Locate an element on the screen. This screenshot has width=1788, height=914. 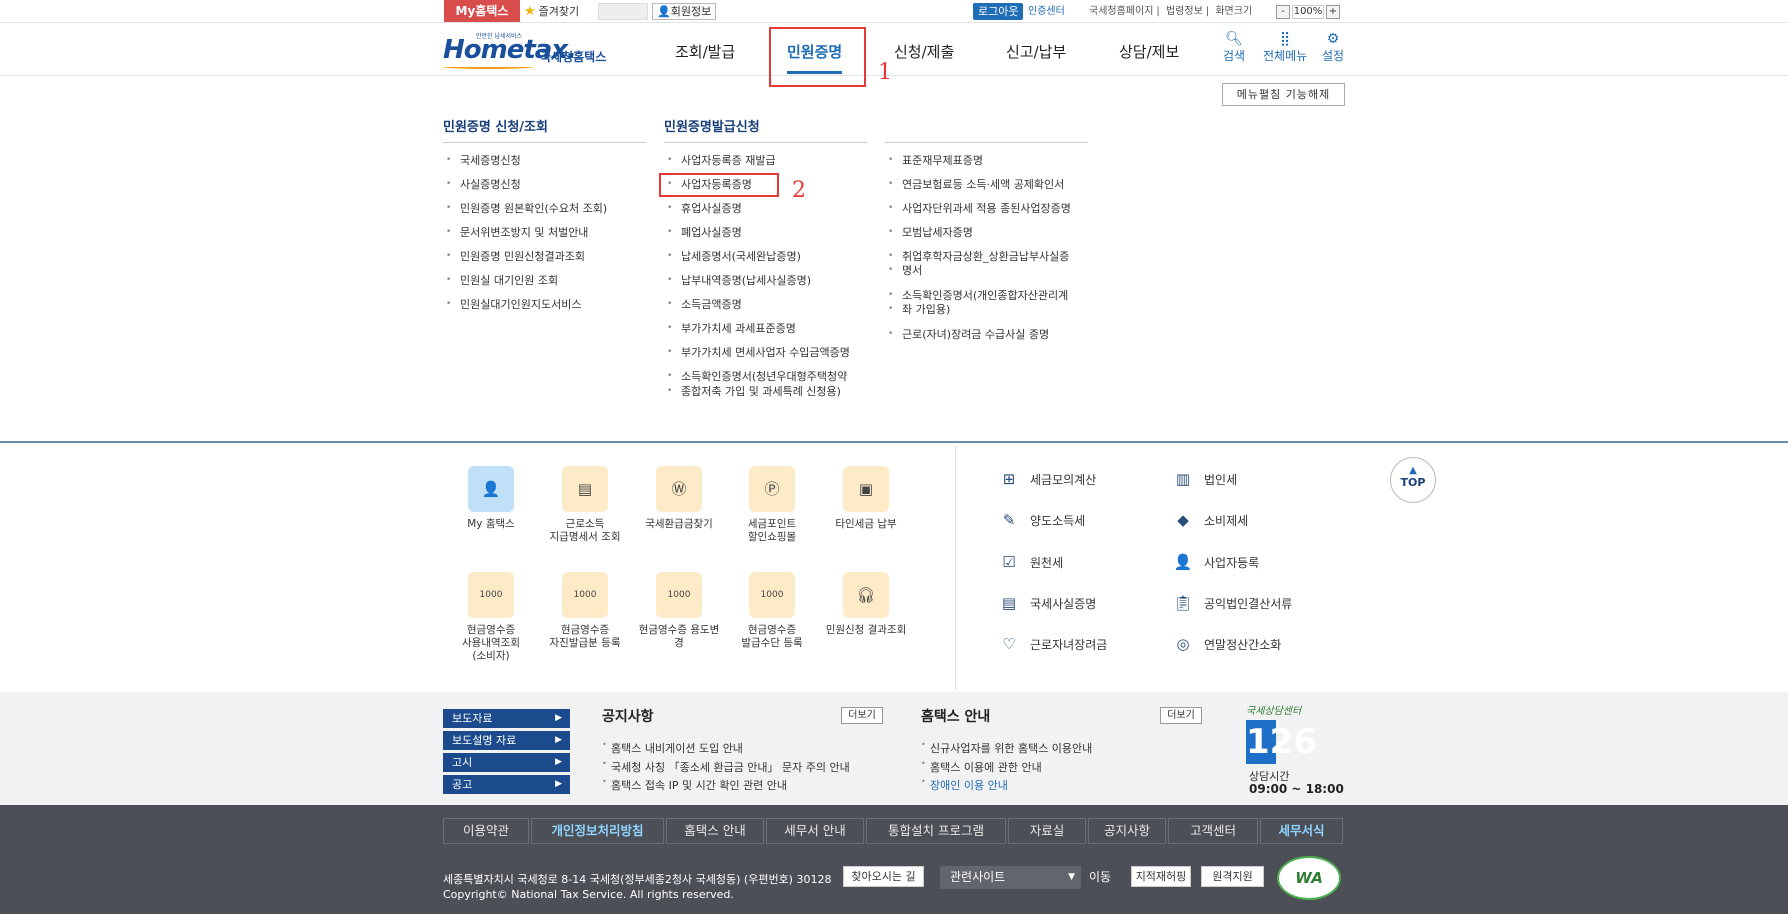
tax-earned-income-credit: ♡ 근로자녀장려금 is located at coordinates (1052, 644).